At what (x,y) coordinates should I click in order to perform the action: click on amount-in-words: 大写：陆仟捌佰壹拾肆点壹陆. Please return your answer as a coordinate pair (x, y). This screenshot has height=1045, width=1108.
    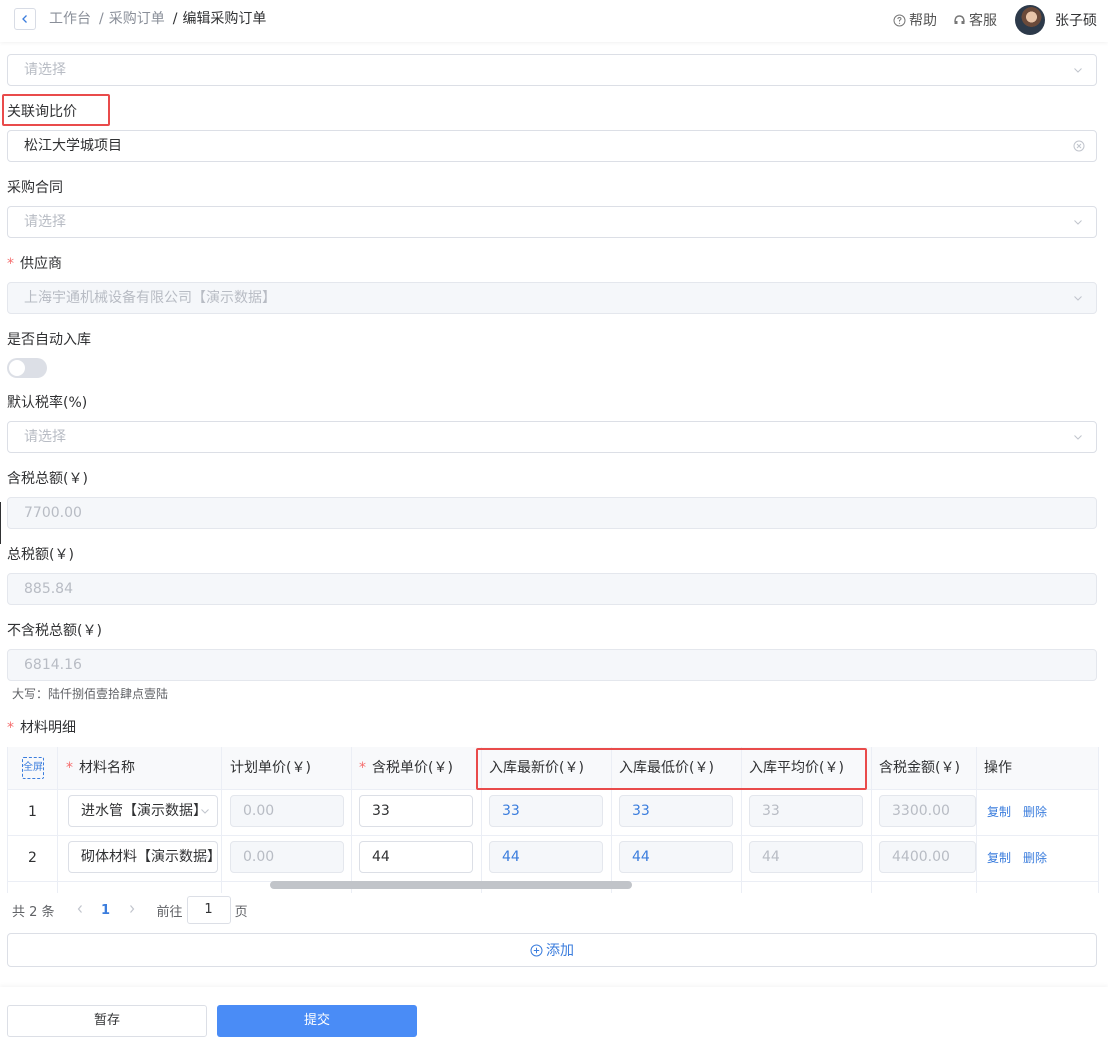
    Looking at the image, I should click on (90, 694).